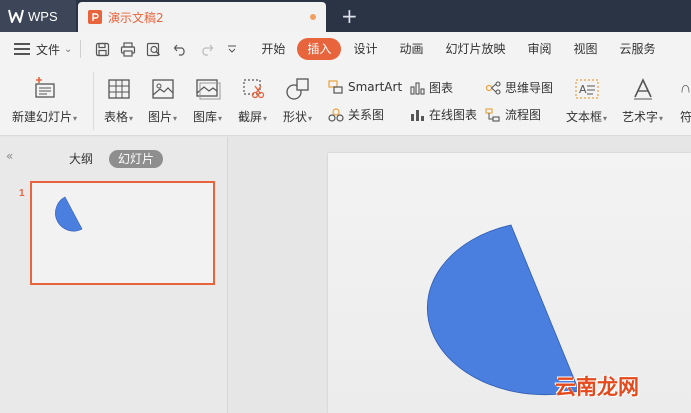  I want to click on wps-home-tab: WPS, so click(38, 16).